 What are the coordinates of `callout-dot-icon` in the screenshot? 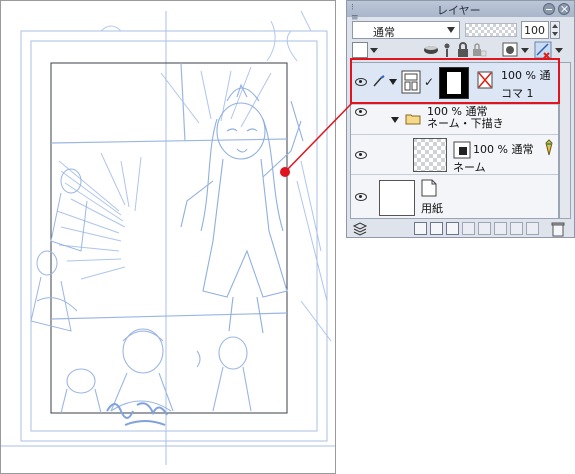 It's located at (285, 172).